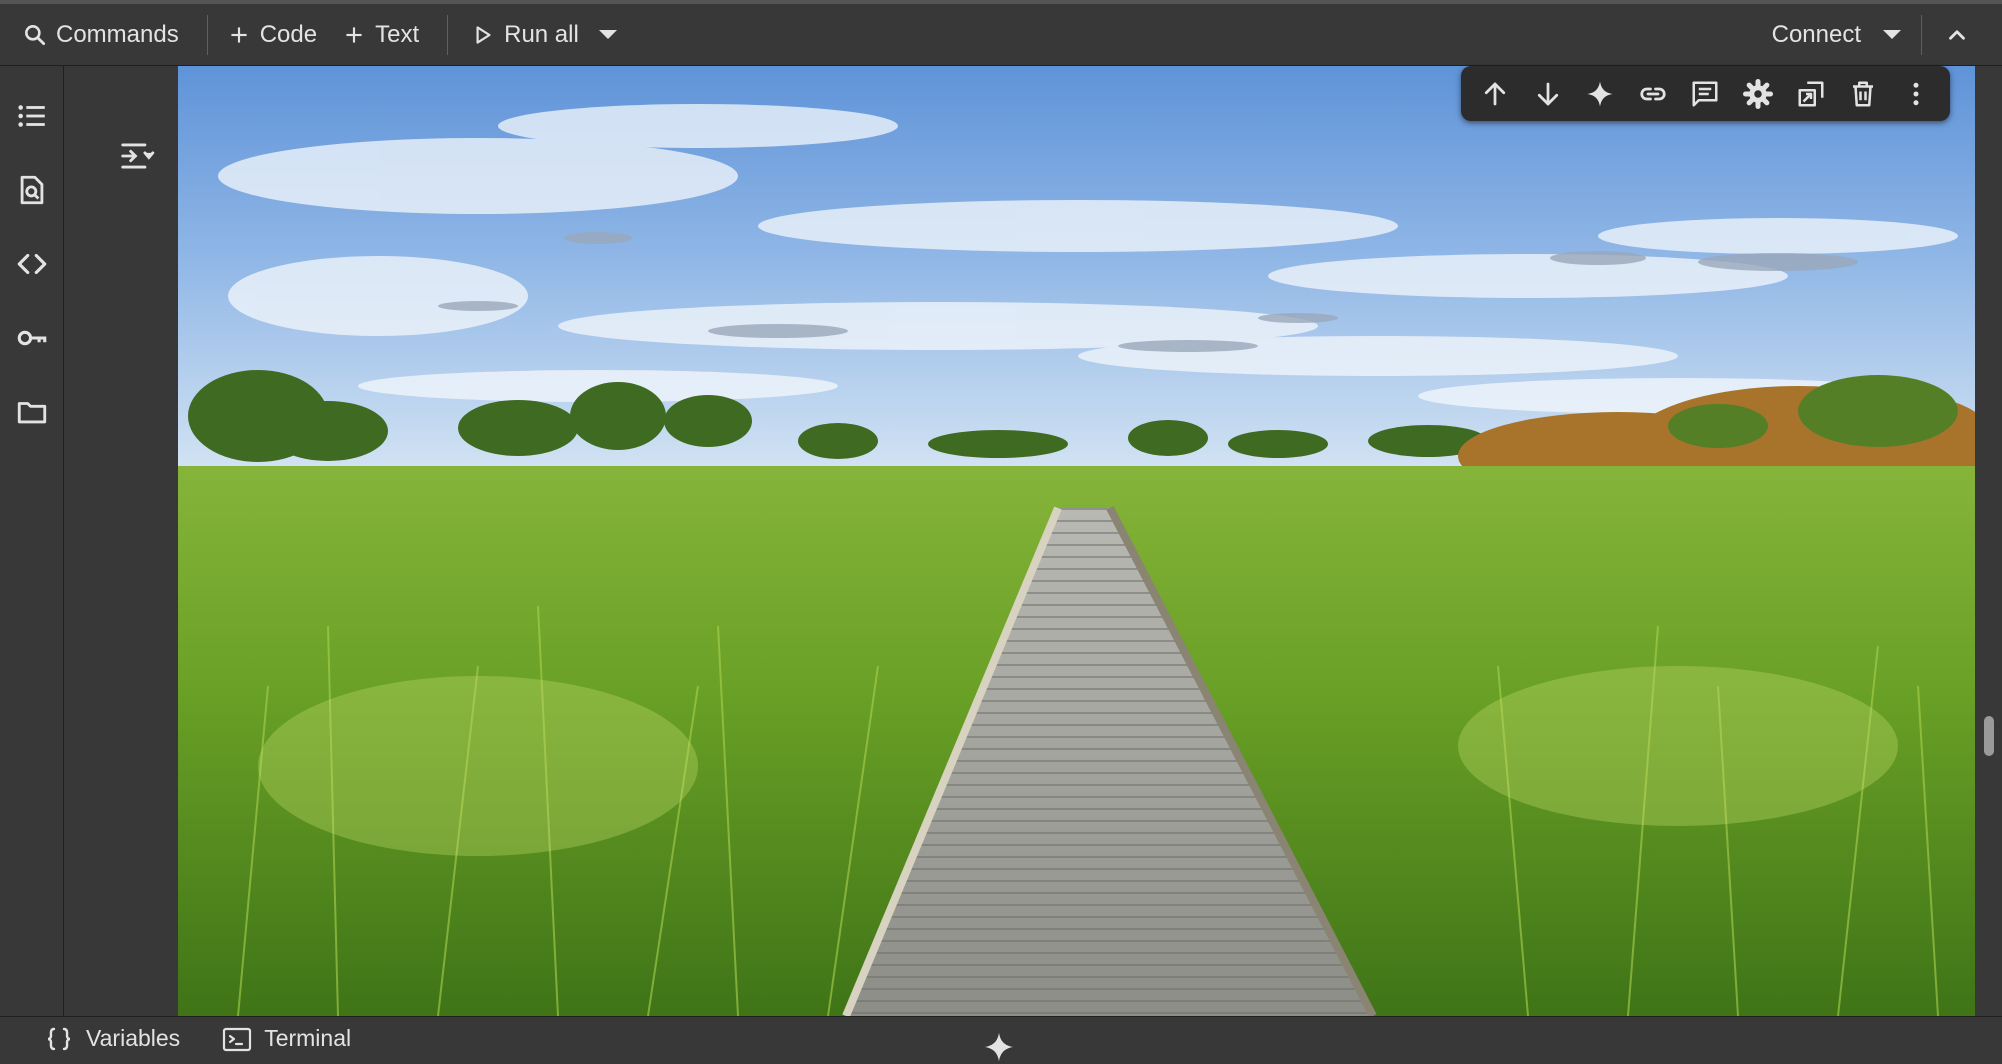 Image resolution: width=2002 pixels, height=1064 pixels. I want to click on find-replace-button, so click(32, 190).